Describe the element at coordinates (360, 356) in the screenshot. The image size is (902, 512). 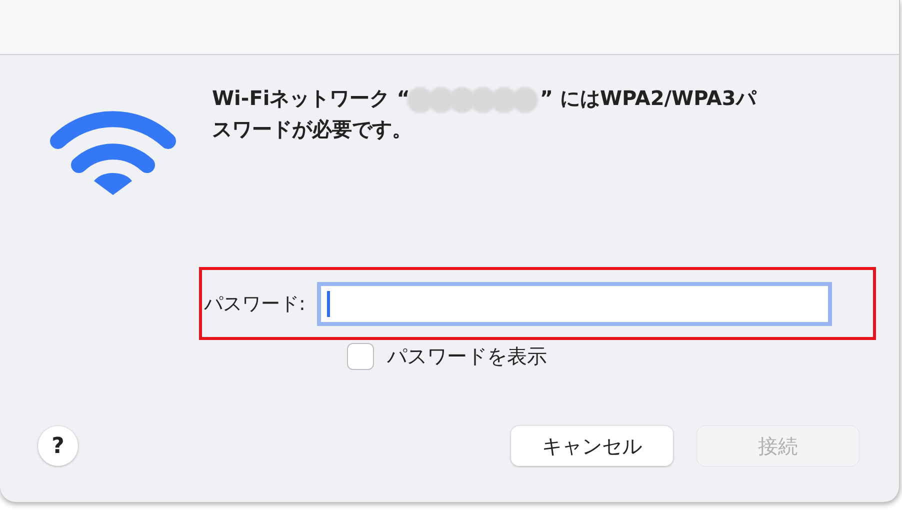
I see `checkbox` at that location.